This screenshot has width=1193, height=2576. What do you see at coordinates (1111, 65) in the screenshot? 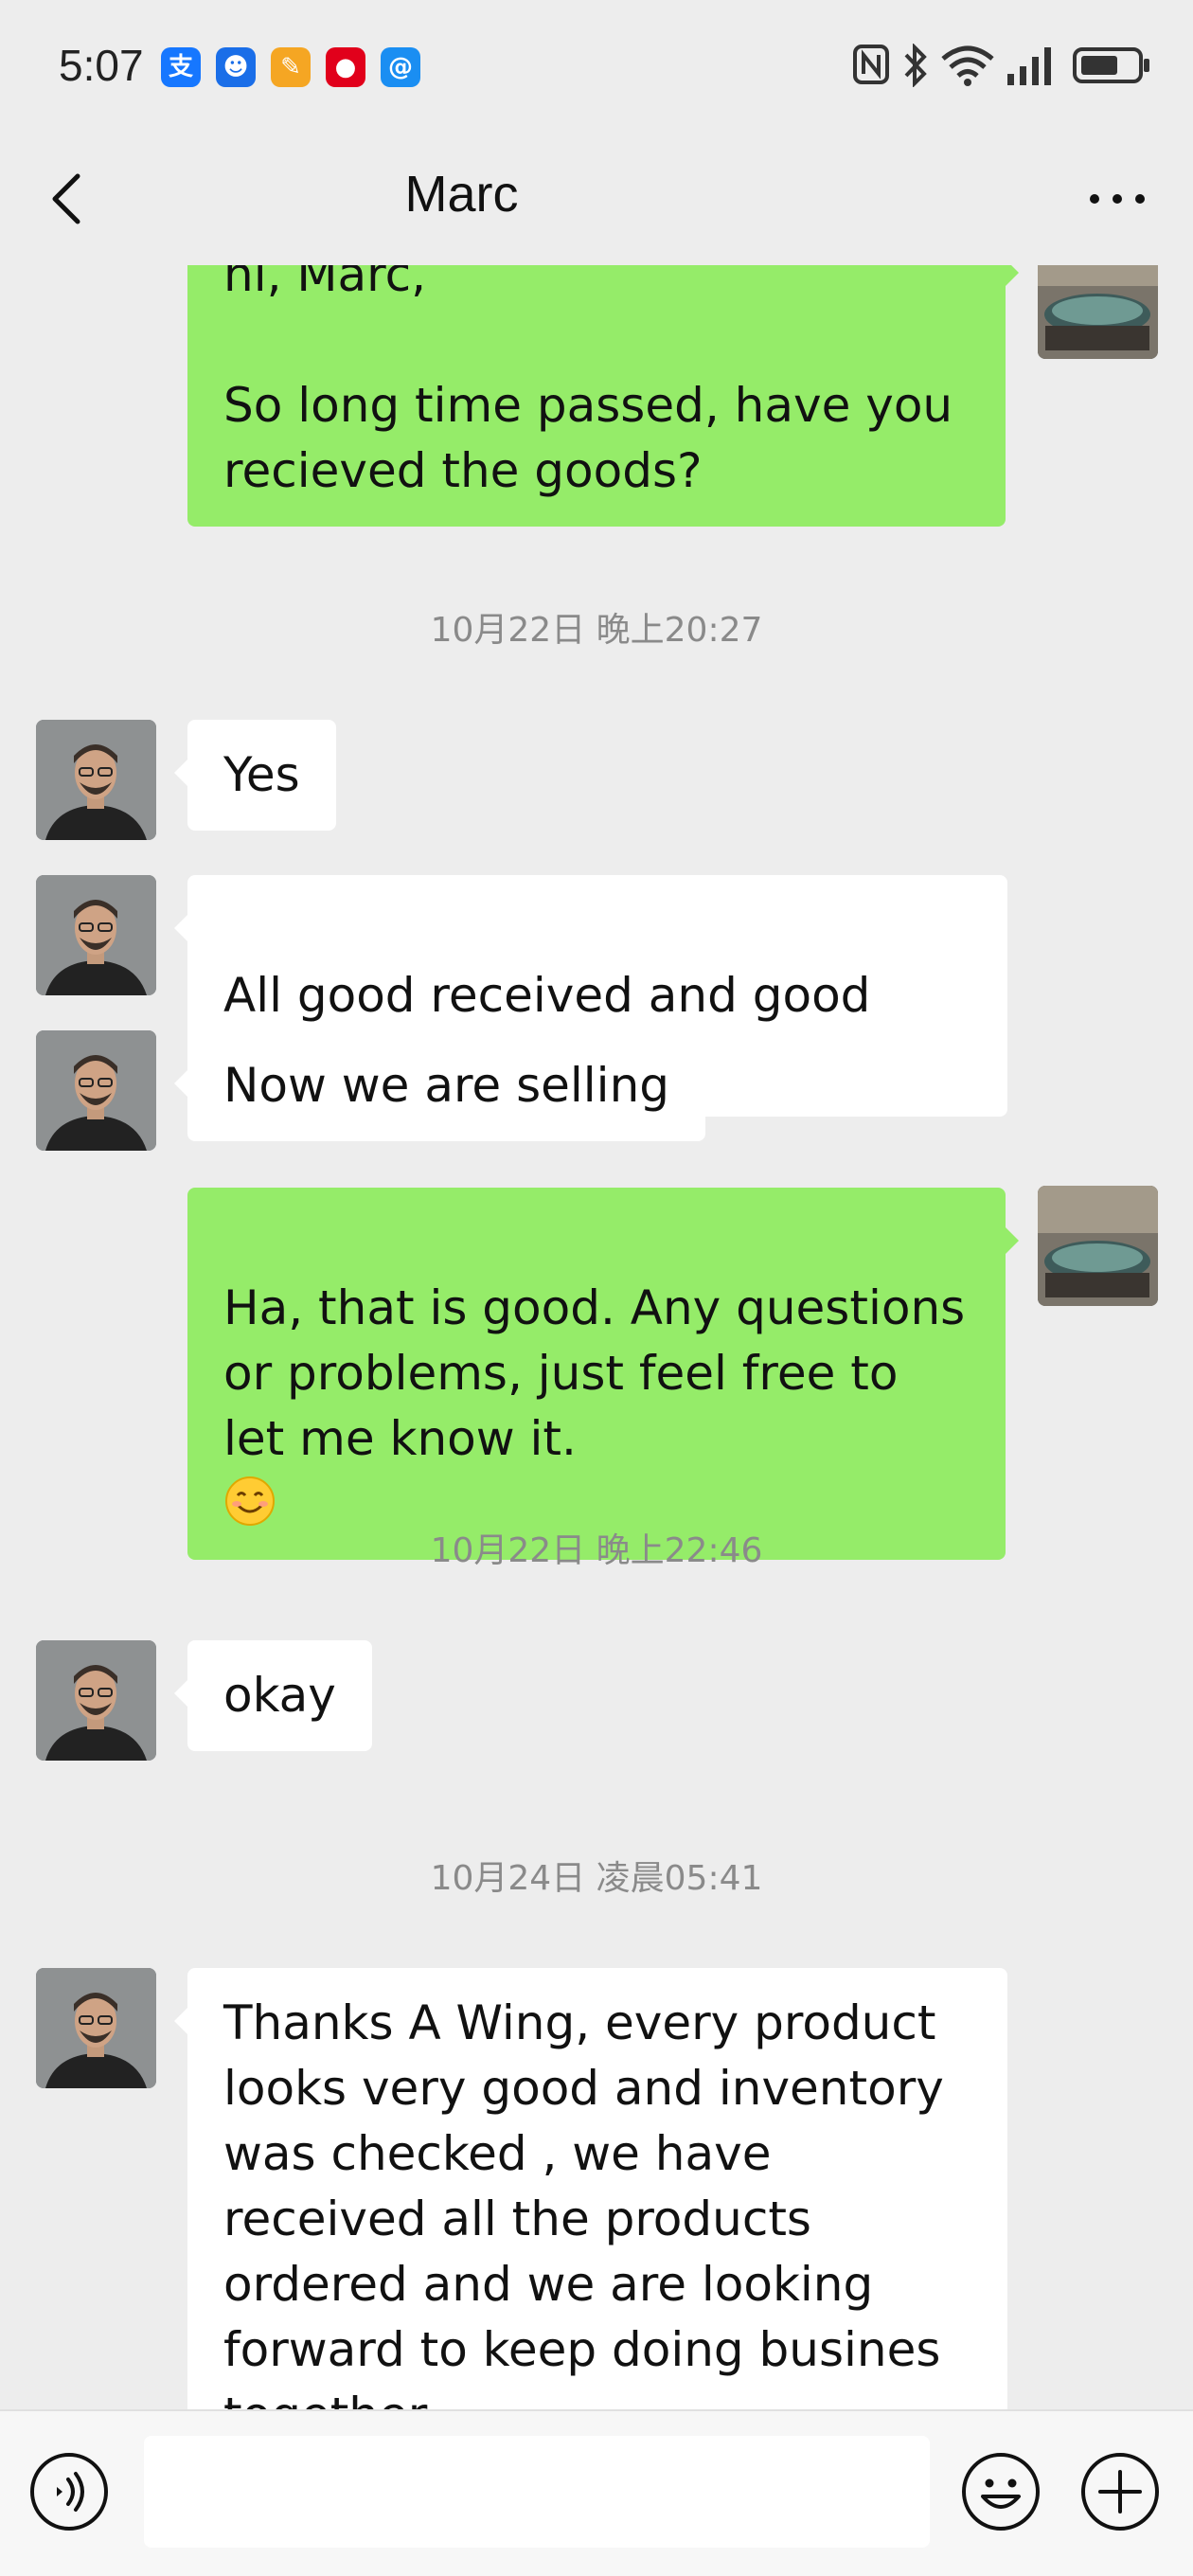
I see `battery-icon` at bounding box center [1111, 65].